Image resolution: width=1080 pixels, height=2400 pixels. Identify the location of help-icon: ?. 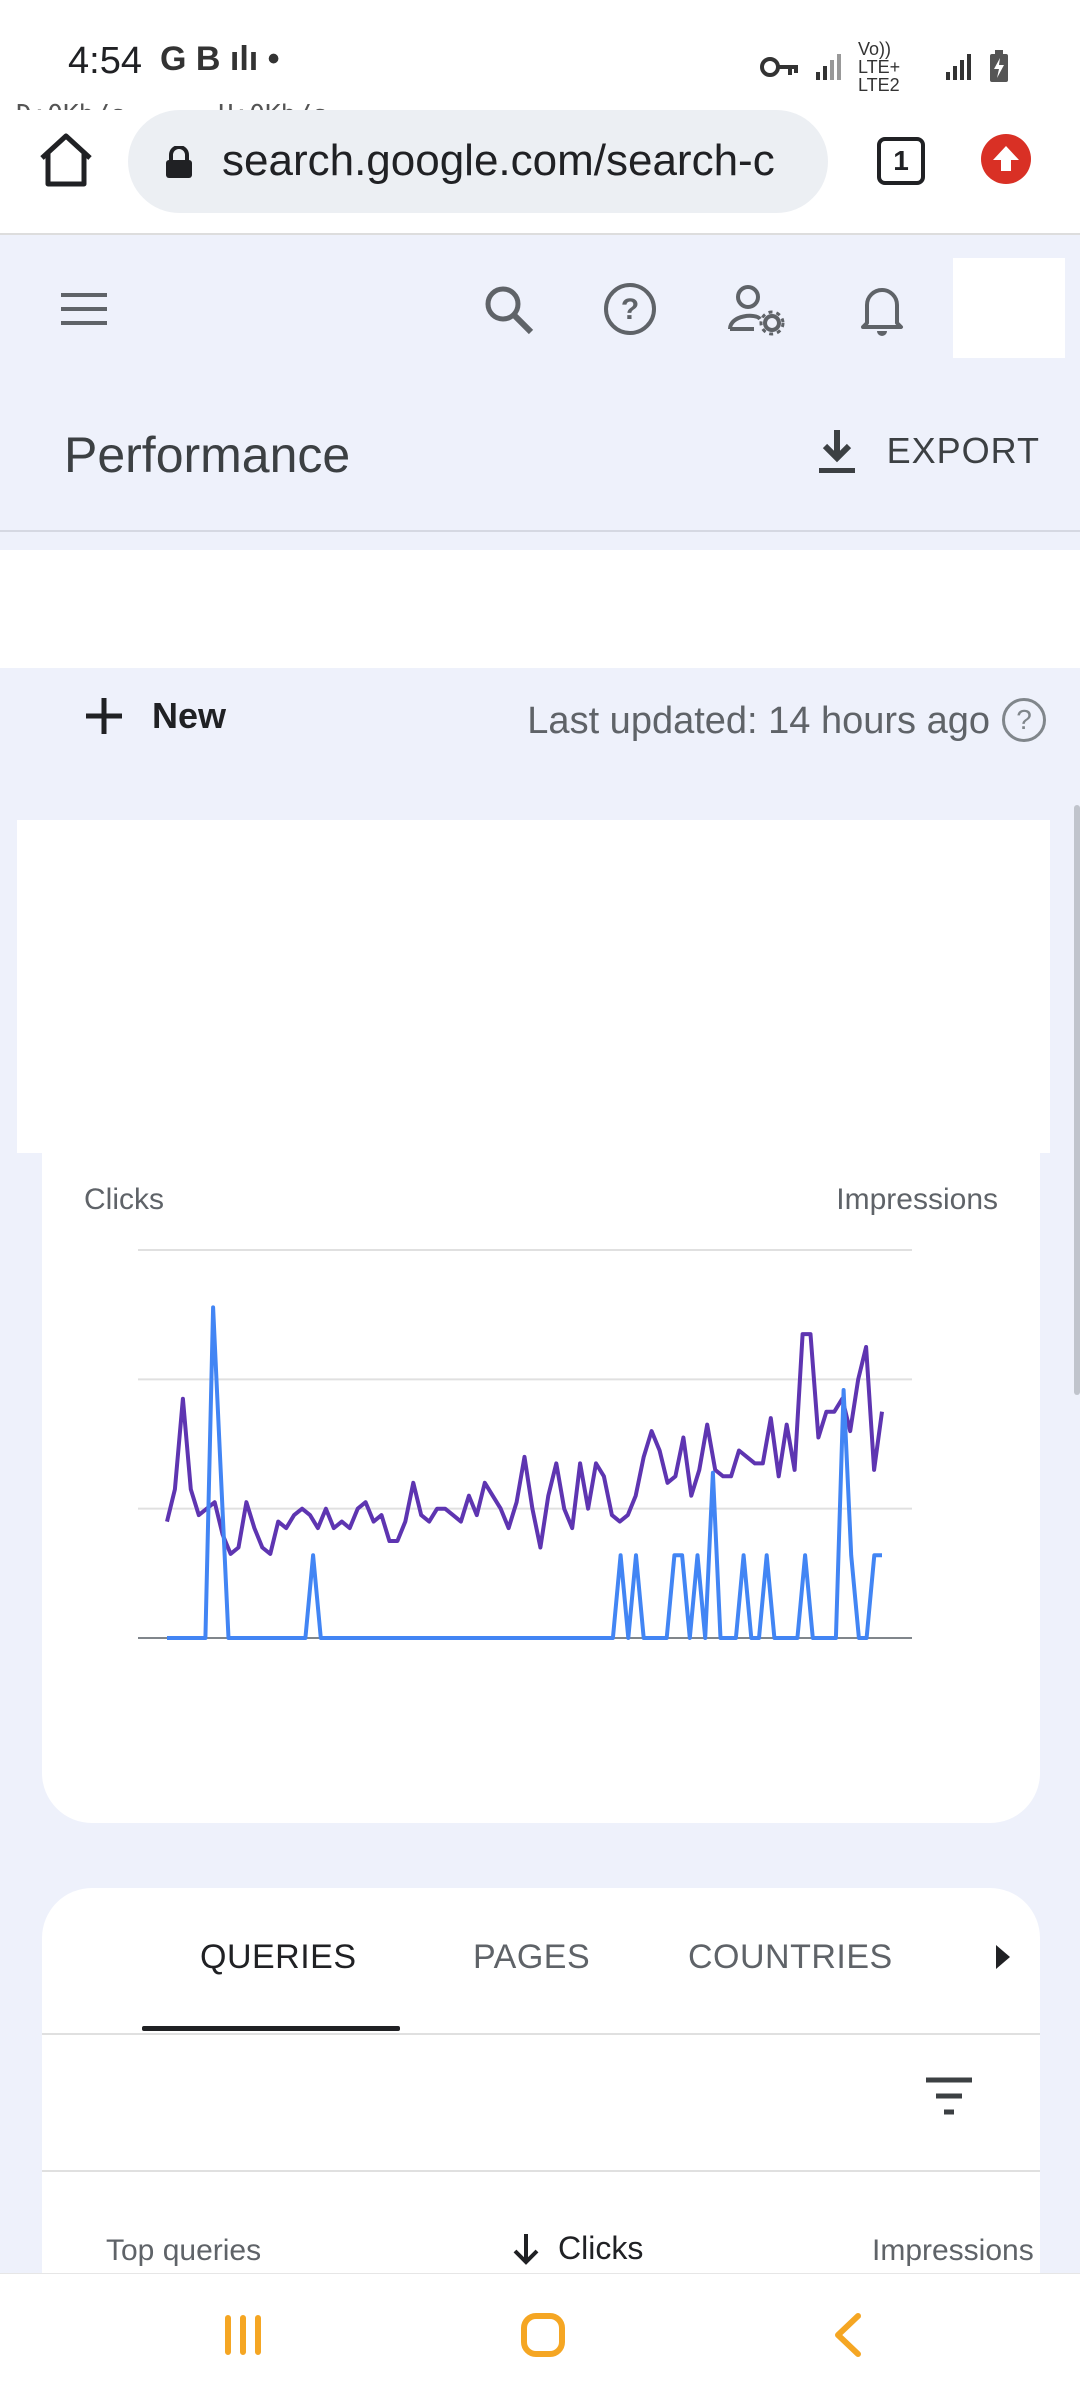
(630, 309).